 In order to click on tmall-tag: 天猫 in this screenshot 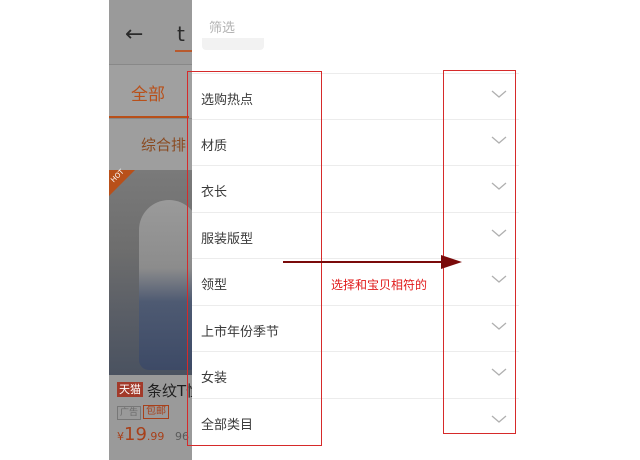, I will do `click(130, 389)`.